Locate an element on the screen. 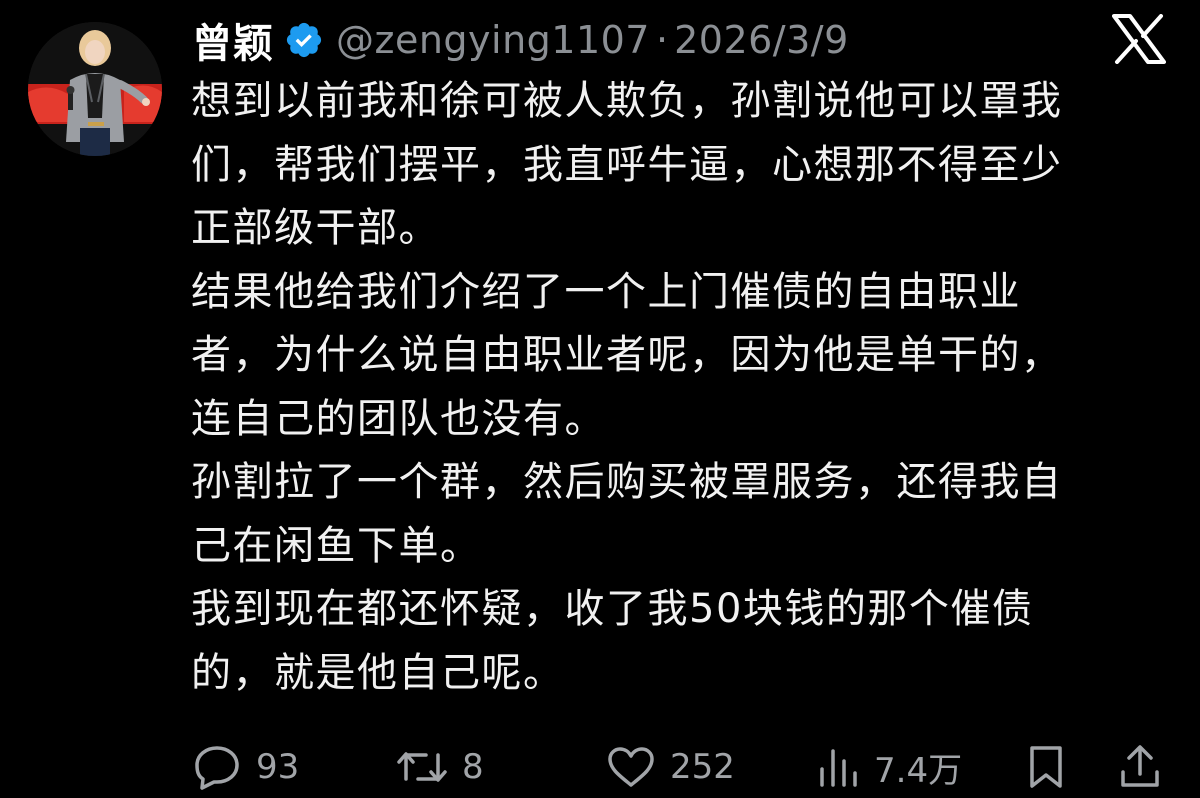 Image resolution: width=1200 pixels, height=798 pixels. tweet-text-line: 连自己的团队也没有。 is located at coordinates (398, 418).